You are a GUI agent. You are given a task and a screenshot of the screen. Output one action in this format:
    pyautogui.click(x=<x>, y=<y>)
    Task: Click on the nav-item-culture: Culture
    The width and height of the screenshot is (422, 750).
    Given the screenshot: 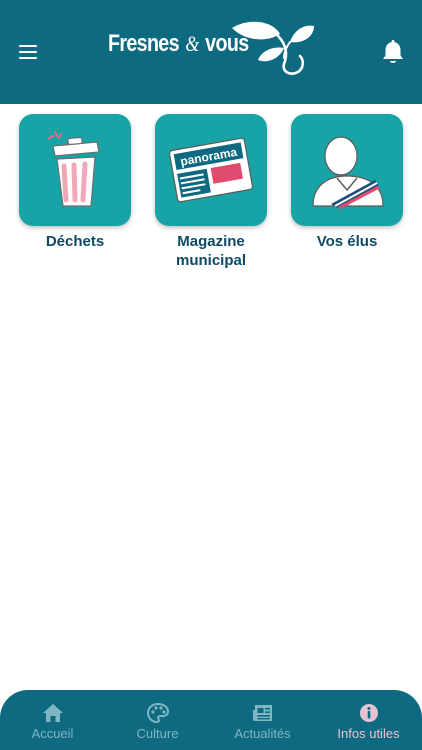 What is the action you would take?
    pyautogui.click(x=157, y=720)
    